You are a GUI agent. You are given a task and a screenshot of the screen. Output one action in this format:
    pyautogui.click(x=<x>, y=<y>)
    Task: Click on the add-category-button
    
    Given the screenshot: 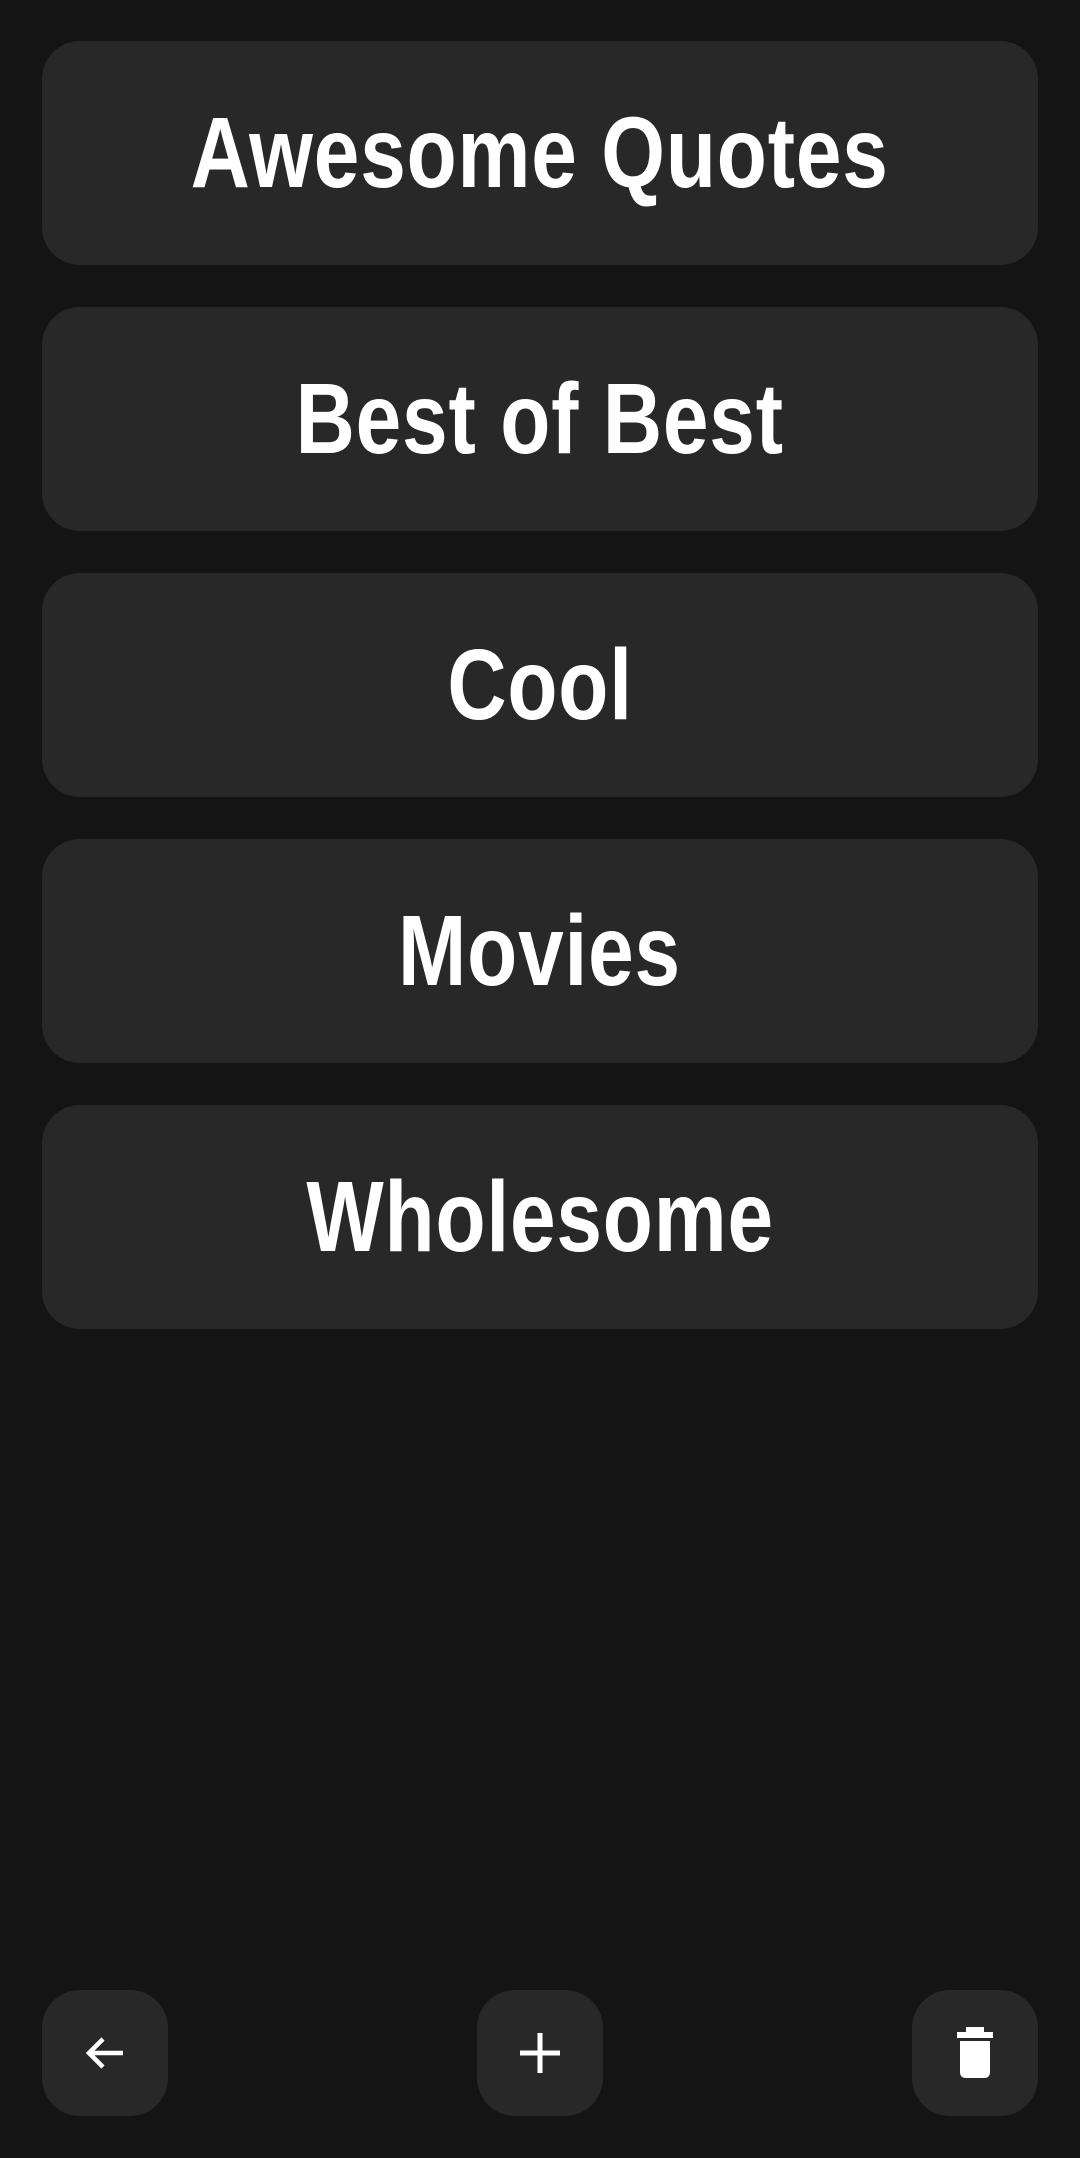 What is the action you would take?
    pyautogui.click(x=540, y=2053)
    